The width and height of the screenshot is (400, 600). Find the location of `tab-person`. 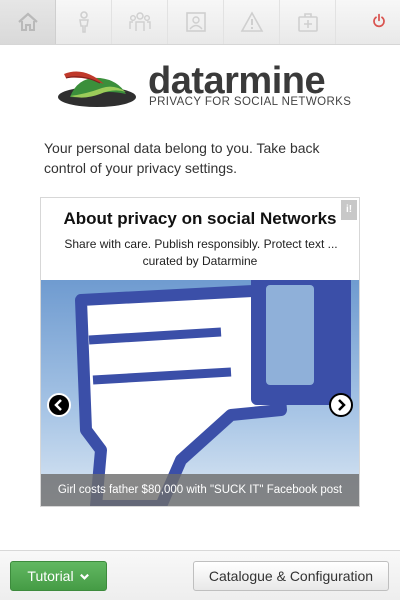

tab-person is located at coordinates (84, 22).